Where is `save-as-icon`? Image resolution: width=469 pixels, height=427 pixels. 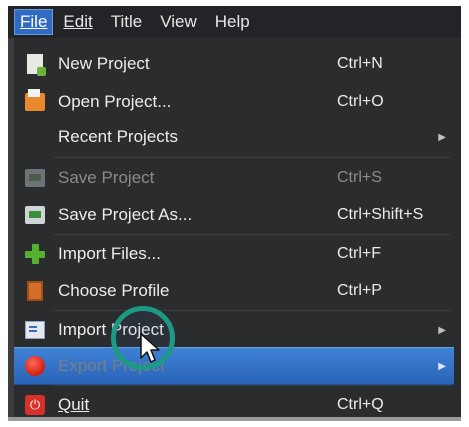 save-as-icon is located at coordinates (35, 215).